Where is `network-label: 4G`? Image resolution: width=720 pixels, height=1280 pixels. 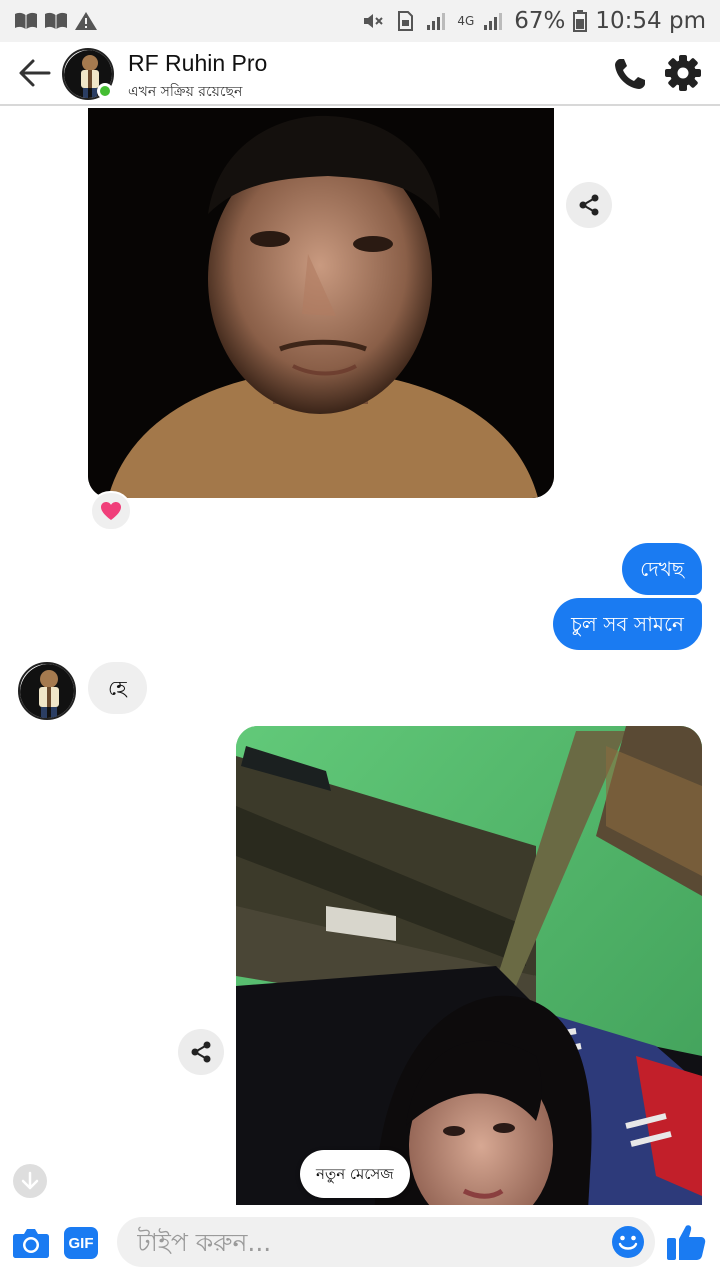 network-label: 4G is located at coordinates (466, 21).